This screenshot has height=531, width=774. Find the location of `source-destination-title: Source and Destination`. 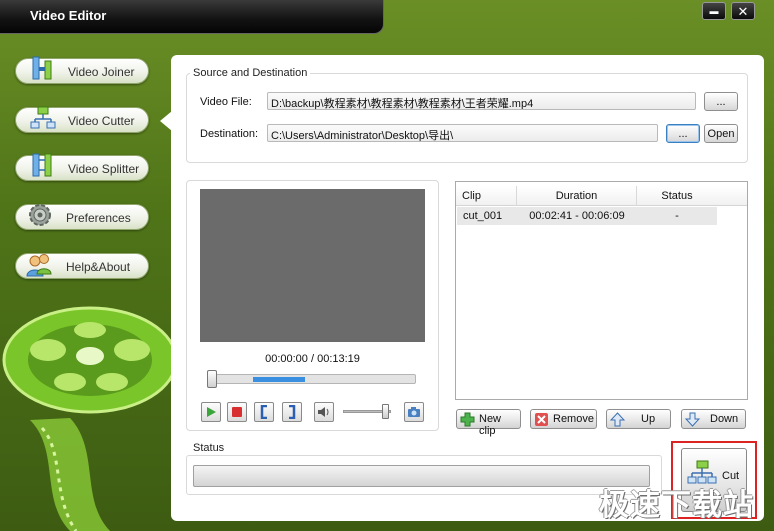

source-destination-title: Source and Destination is located at coordinates (250, 73).